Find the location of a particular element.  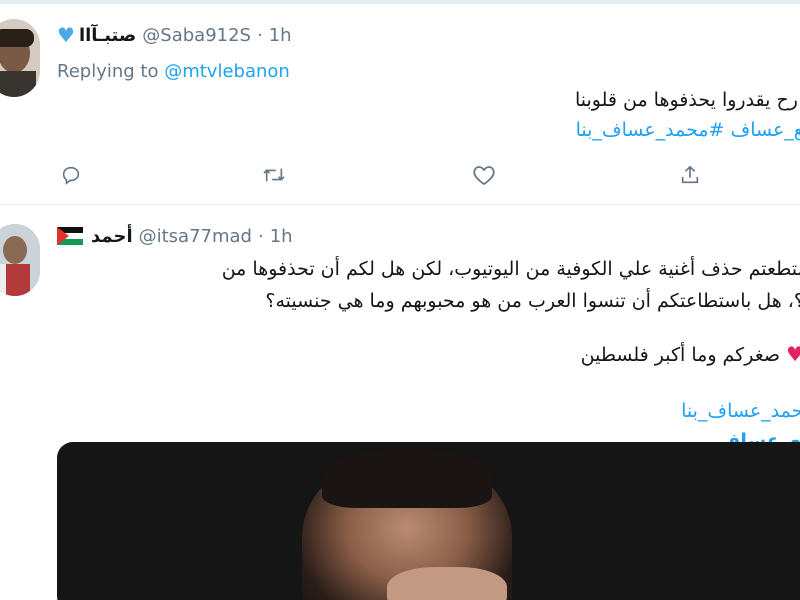

reply-icon is located at coordinates (71, 175).